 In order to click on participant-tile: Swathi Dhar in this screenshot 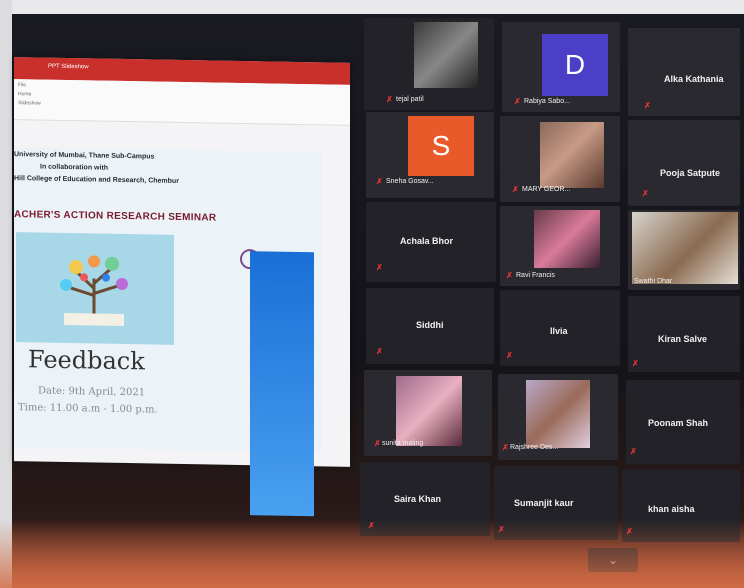, I will do `click(684, 250)`.